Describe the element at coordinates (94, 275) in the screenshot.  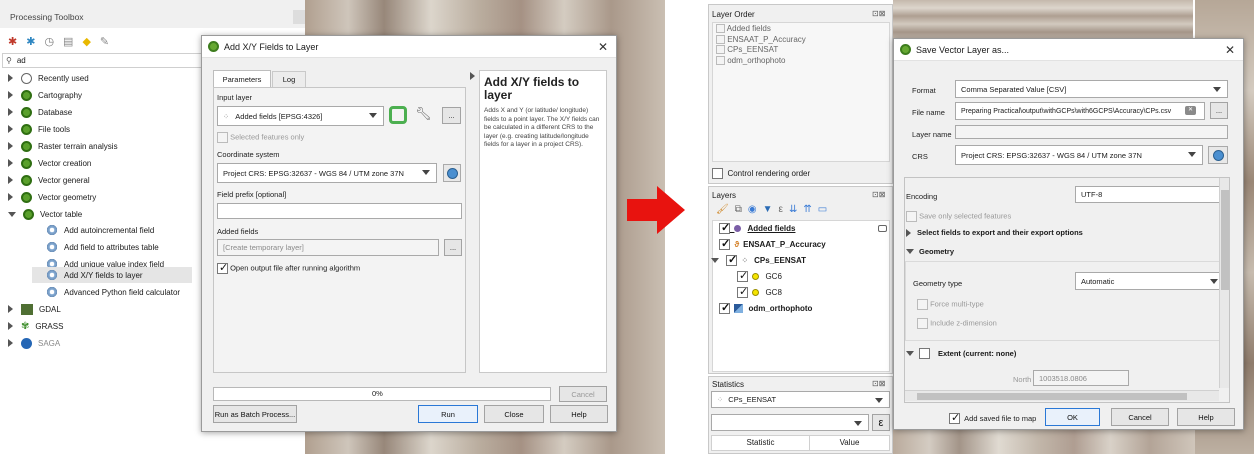
I see `tool-add-xy-fields: Add X/Y fields to layer` at that location.